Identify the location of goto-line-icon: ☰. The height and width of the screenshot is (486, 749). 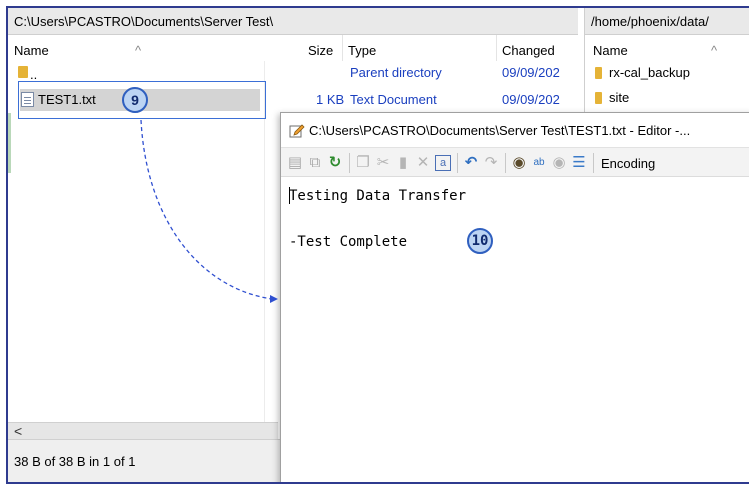
(579, 163).